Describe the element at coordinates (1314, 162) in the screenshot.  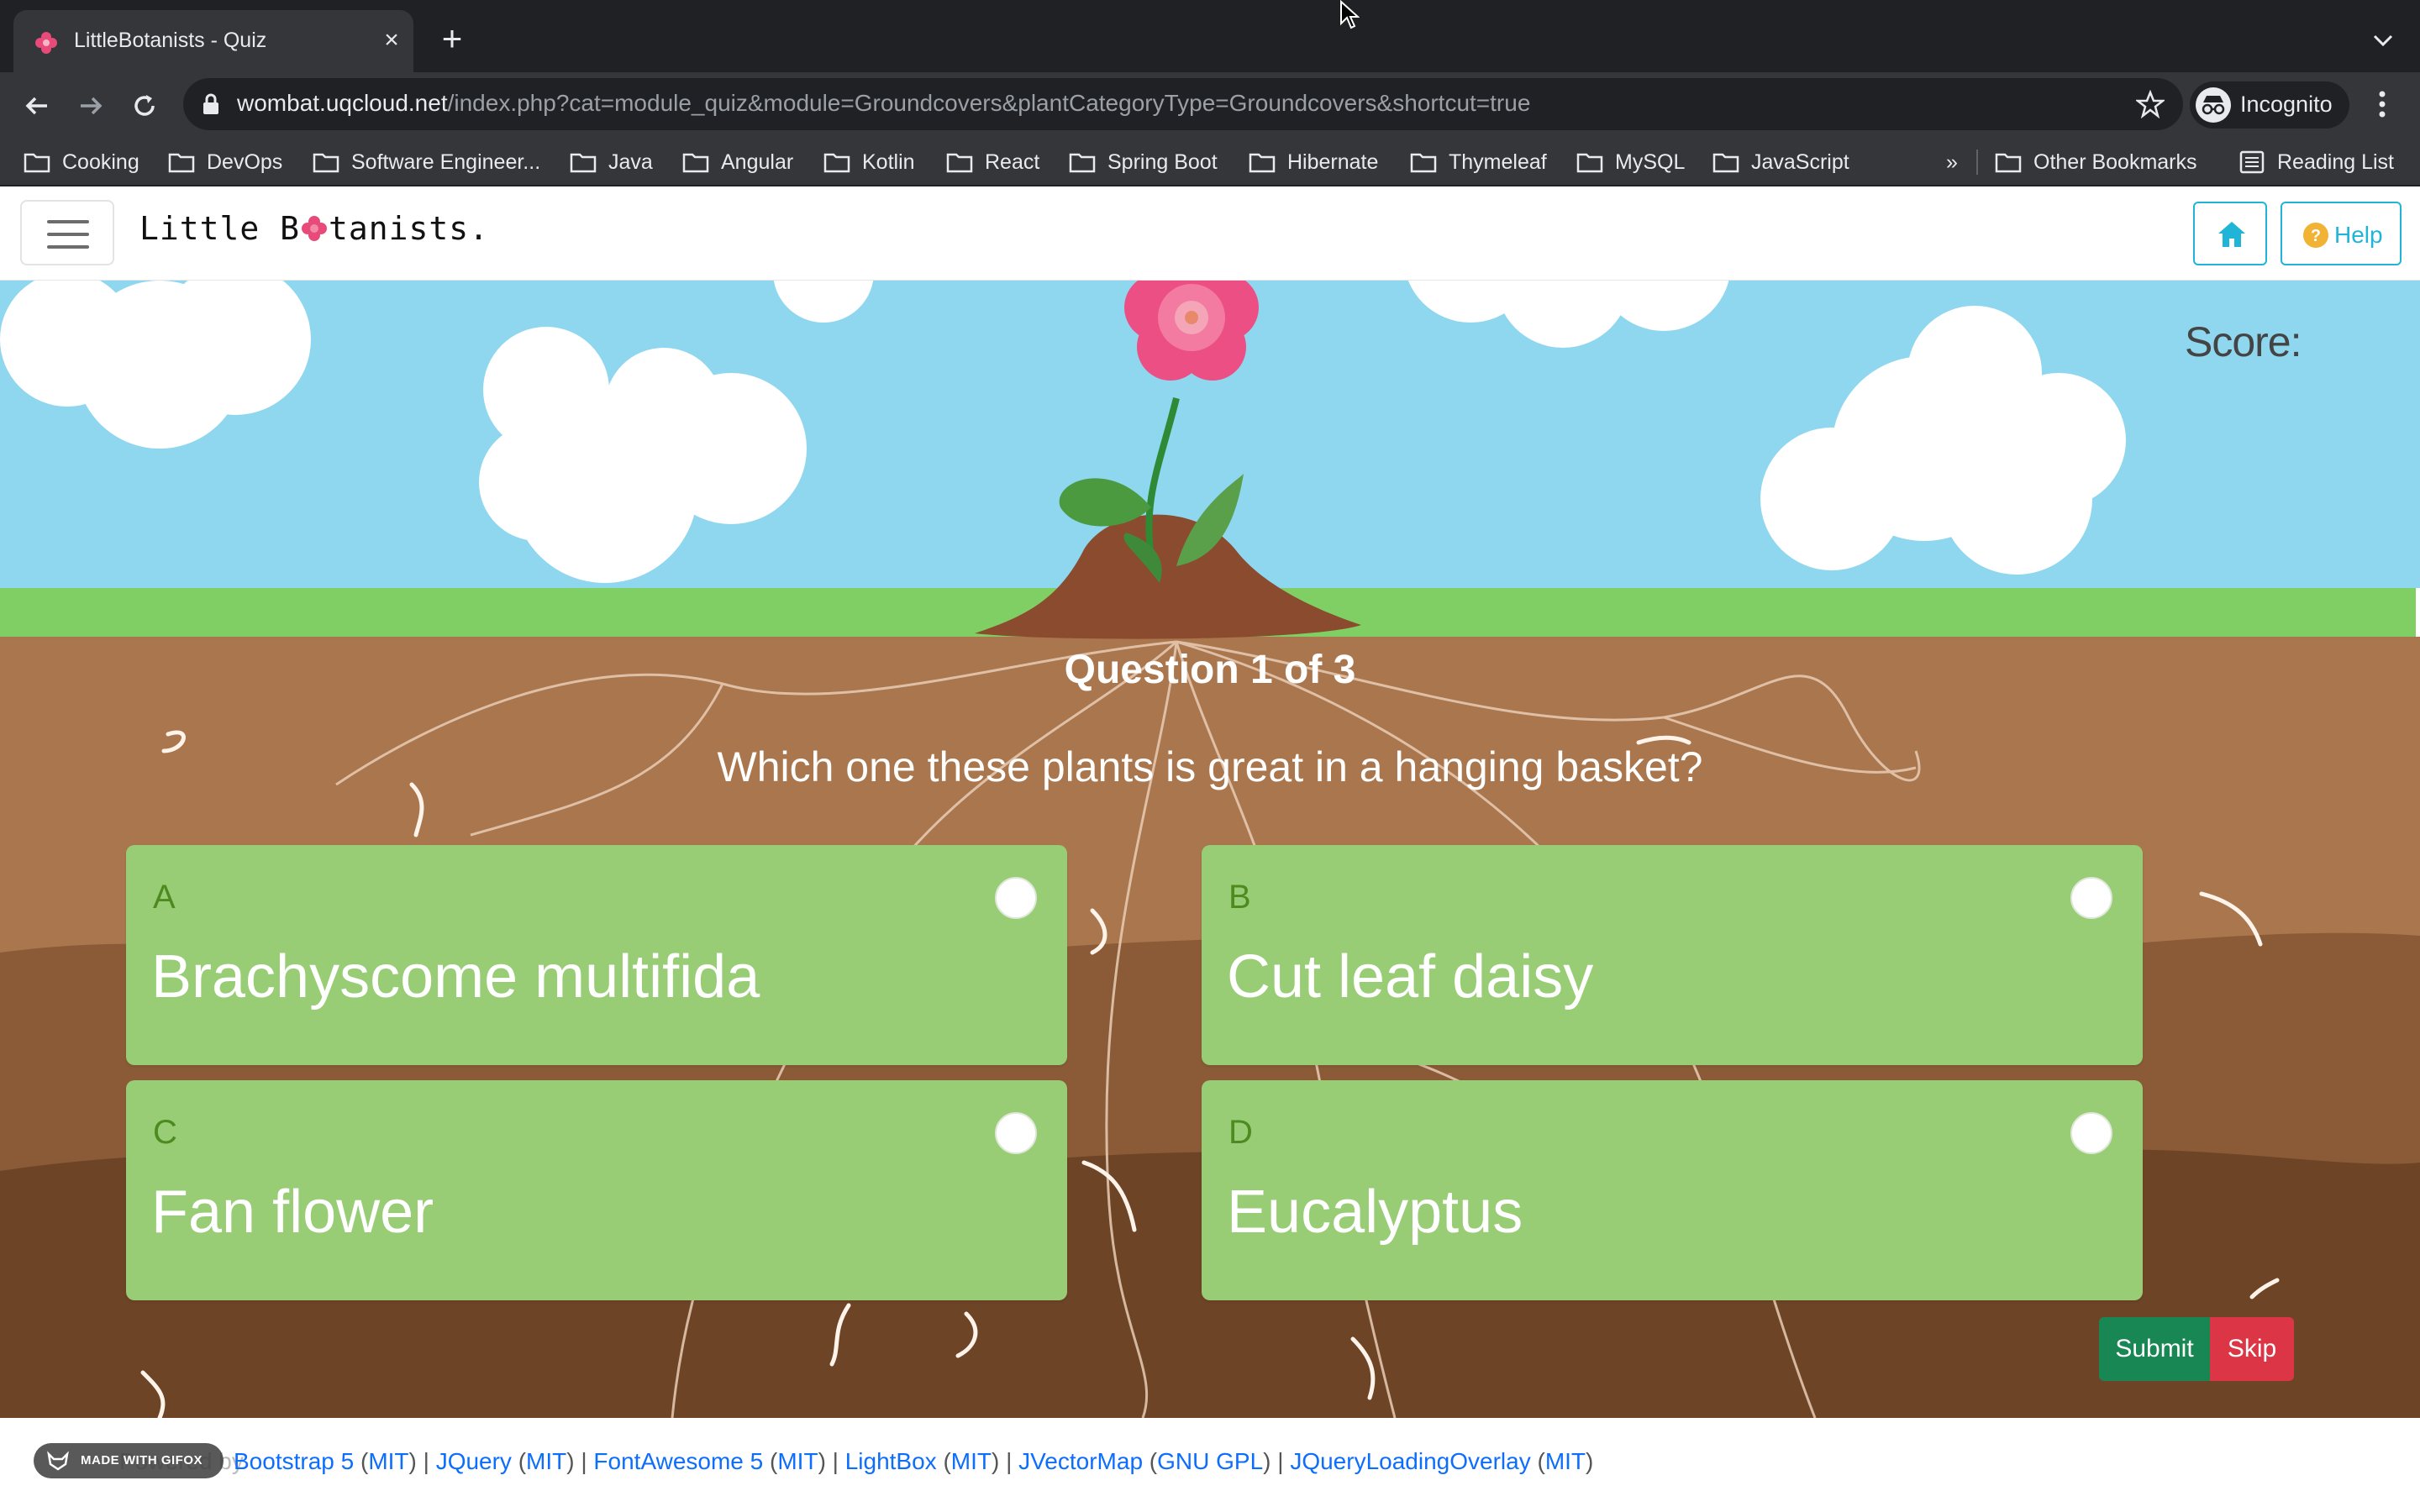
I see `bookmark-folder: Hibernate` at that location.